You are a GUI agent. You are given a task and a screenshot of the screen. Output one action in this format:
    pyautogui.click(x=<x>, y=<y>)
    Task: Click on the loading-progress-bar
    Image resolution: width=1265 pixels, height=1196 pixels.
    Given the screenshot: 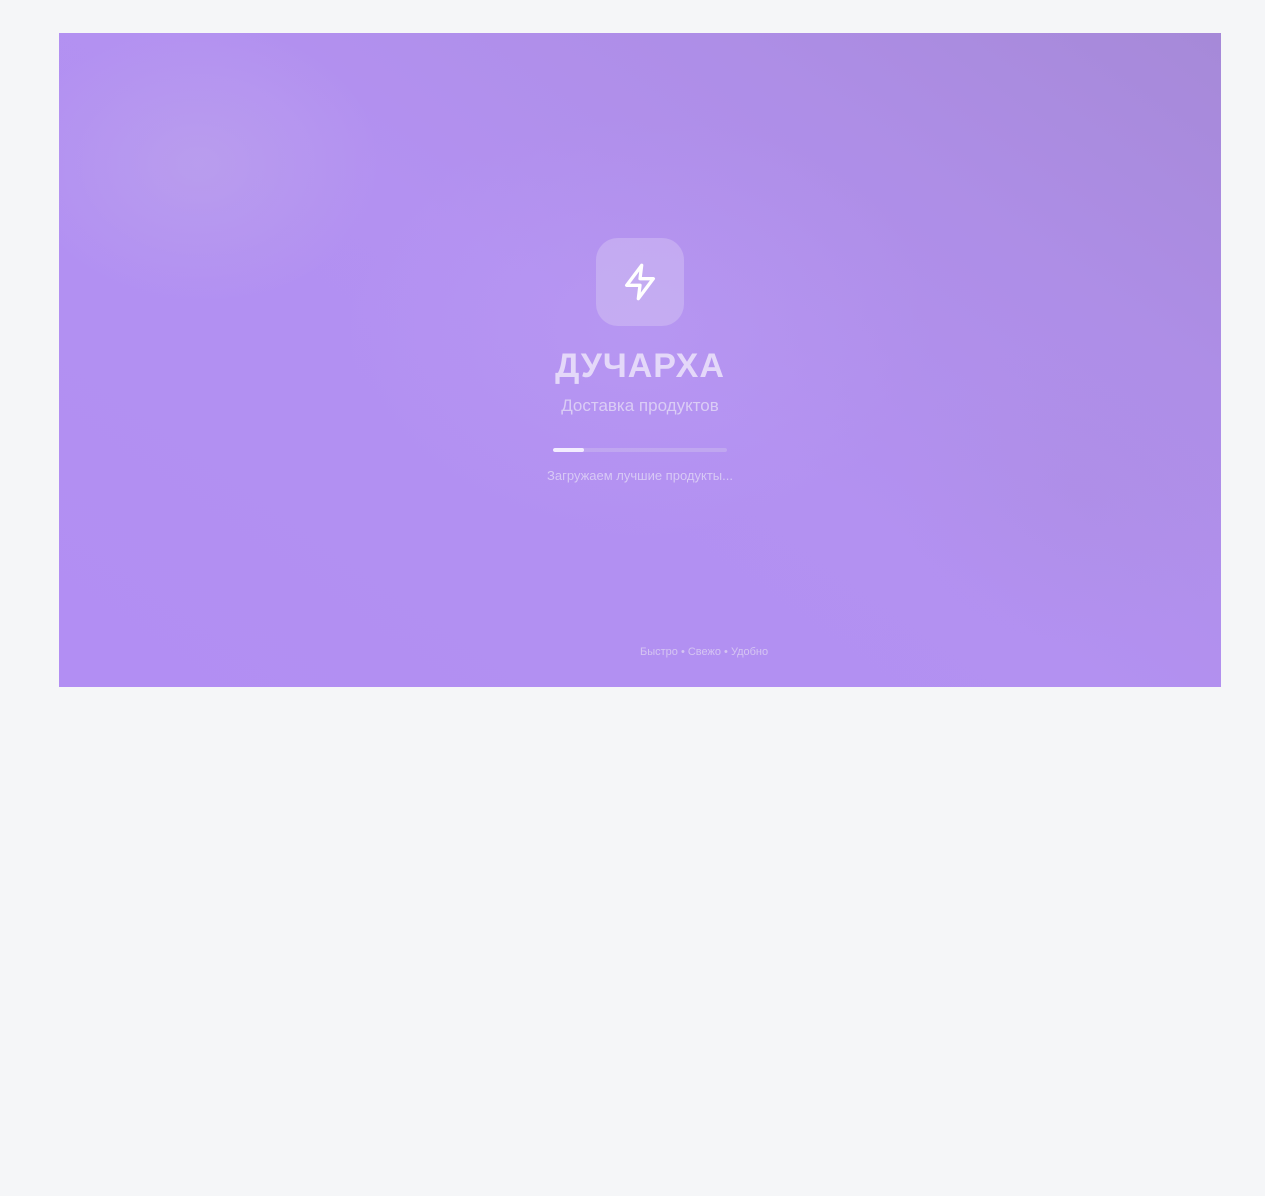 What is the action you would take?
    pyautogui.click(x=640, y=450)
    